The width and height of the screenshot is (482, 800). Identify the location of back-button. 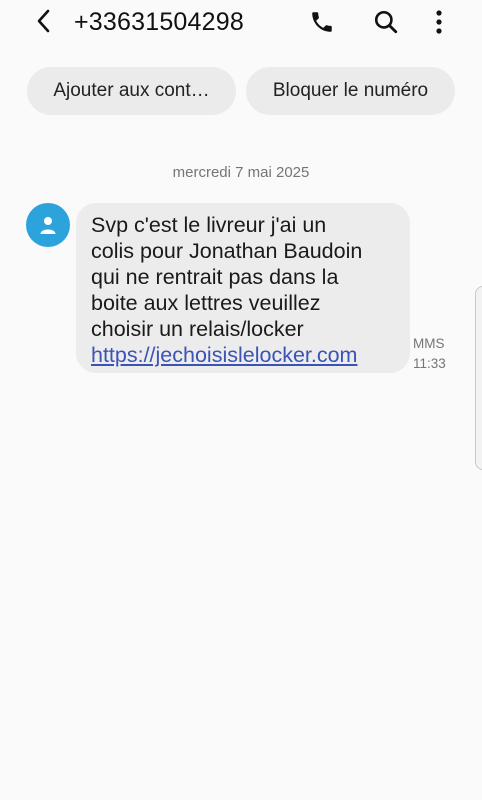
(43, 21).